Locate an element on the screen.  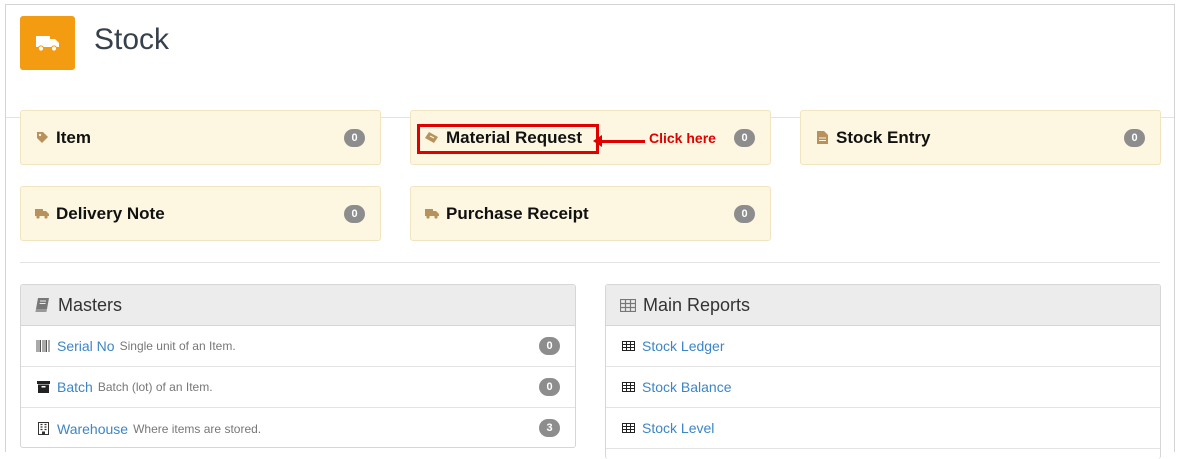
stock-ledger-link: Stock Ledger is located at coordinates (683, 346).